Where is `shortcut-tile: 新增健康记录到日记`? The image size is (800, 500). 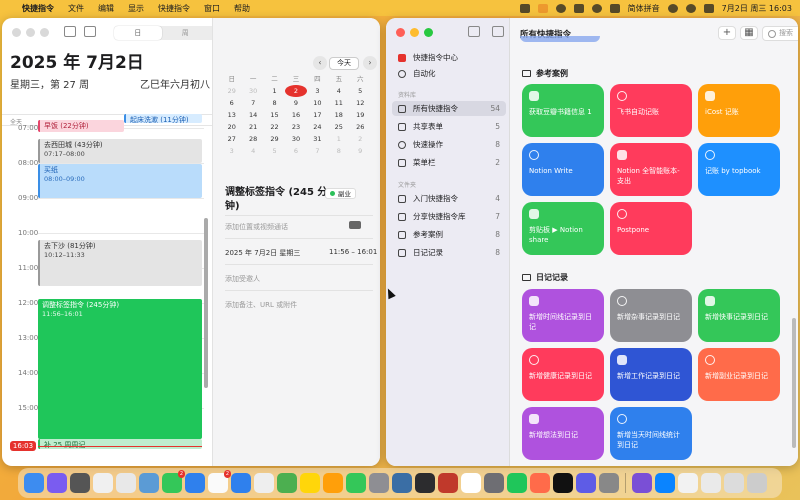 shortcut-tile: 新增健康记录到日记 is located at coordinates (563, 374).